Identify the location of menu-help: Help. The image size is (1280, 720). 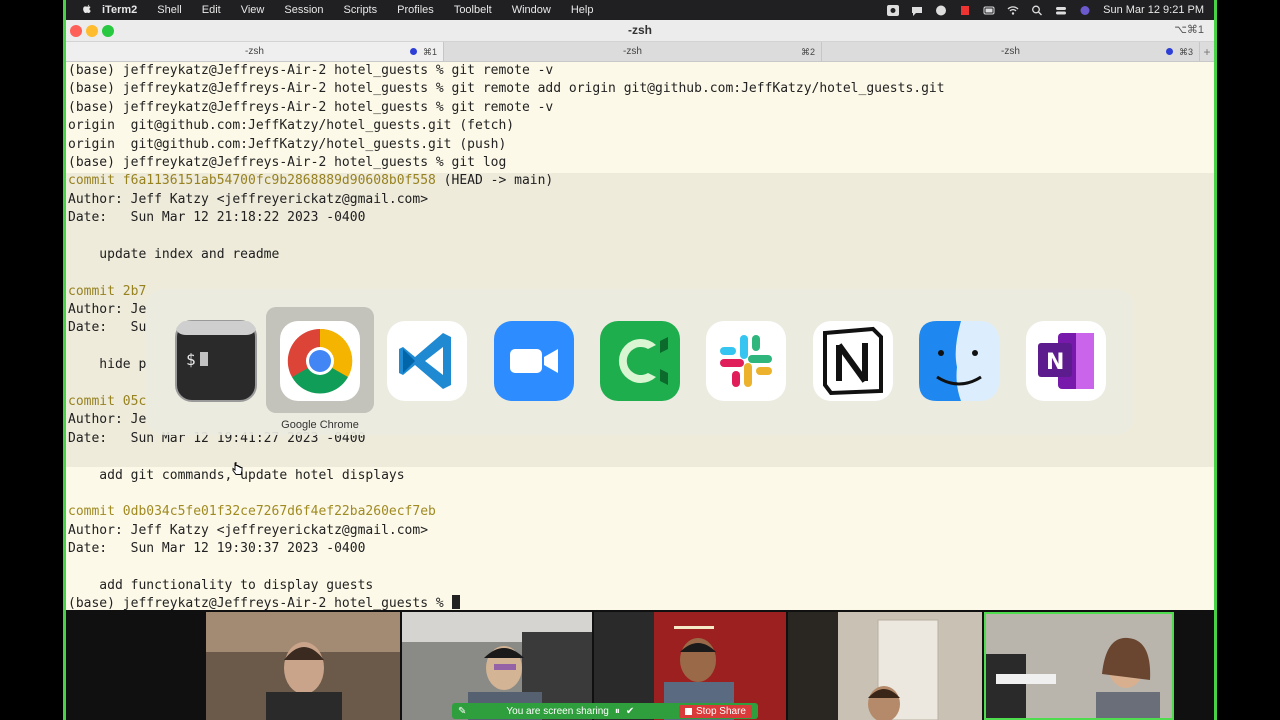
(582, 10).